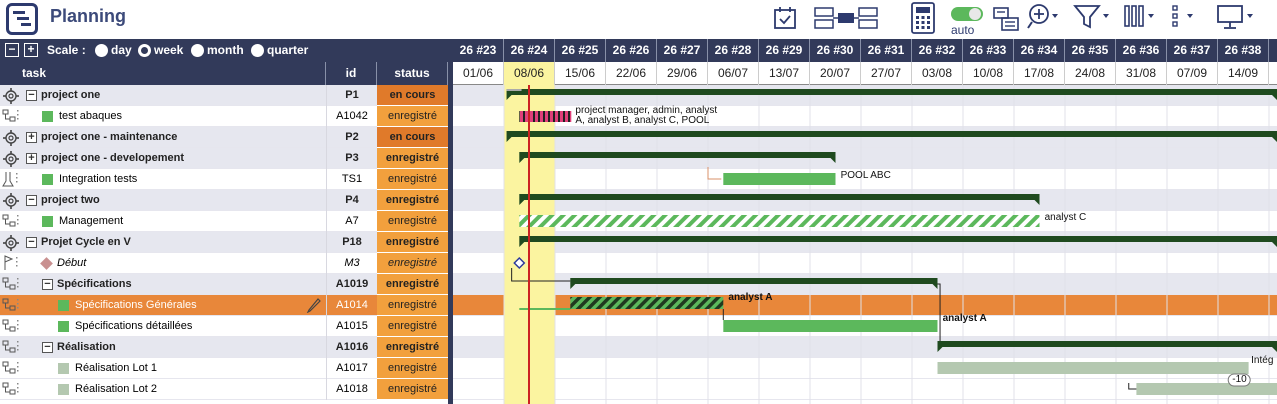 The width and height of the screenshot is (1277, 404). I want to click on maintenance-bar, so click(891, 134).